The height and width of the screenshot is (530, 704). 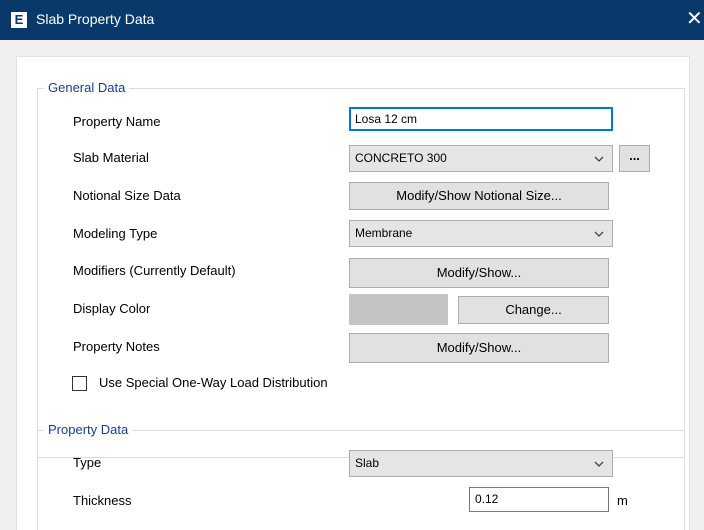 I want to click on modeling-type-label: Modeling Type, so click(x=115, y=233).